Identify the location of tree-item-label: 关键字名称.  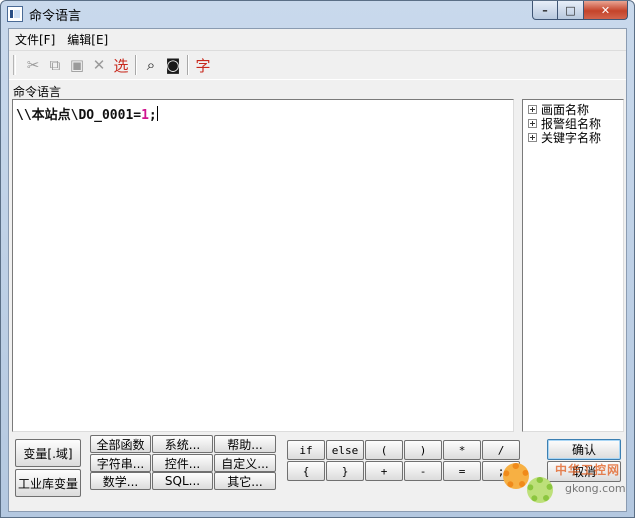
(571, 137).